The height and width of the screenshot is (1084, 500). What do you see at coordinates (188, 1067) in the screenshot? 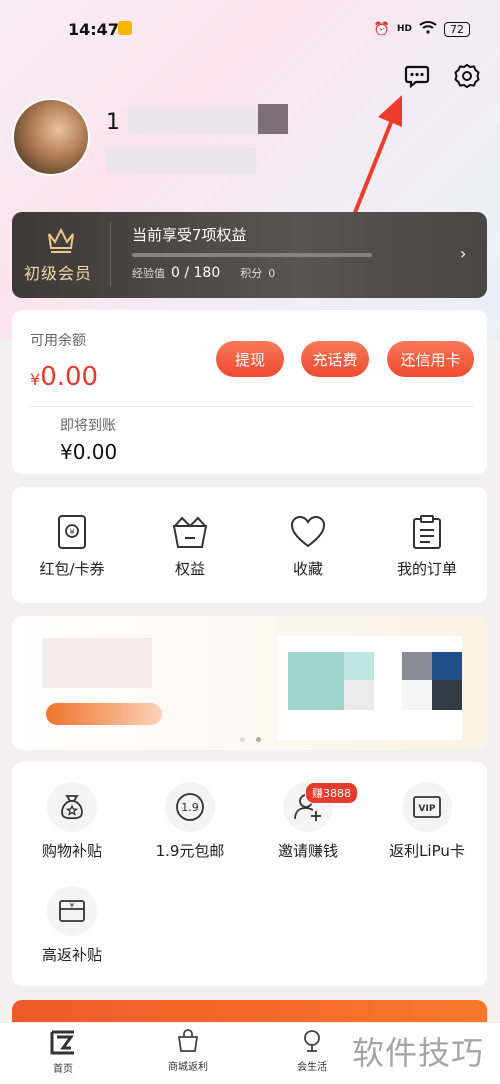
I see `tab-label: 商城返利` at bounding box center [188, 1067].